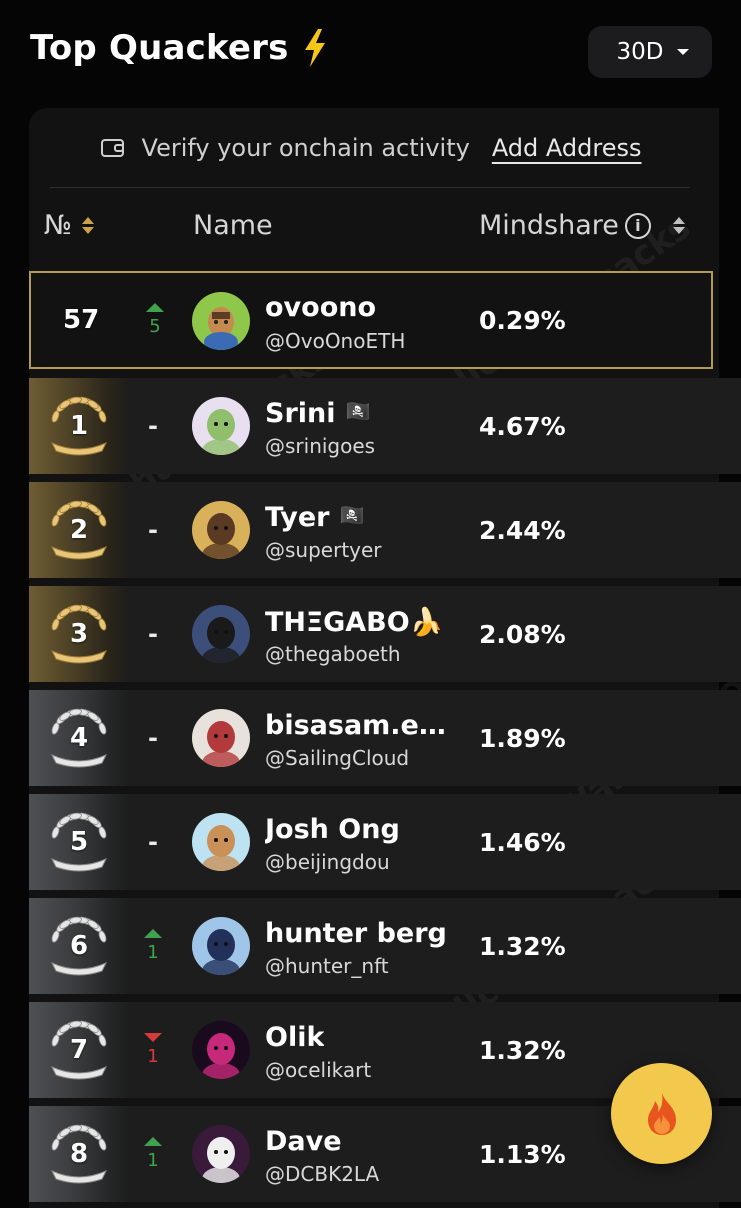 Image resolution: width=741 pixels, height=1208 pixels. I want to click on column-header-name: Name, so click(233, 225).